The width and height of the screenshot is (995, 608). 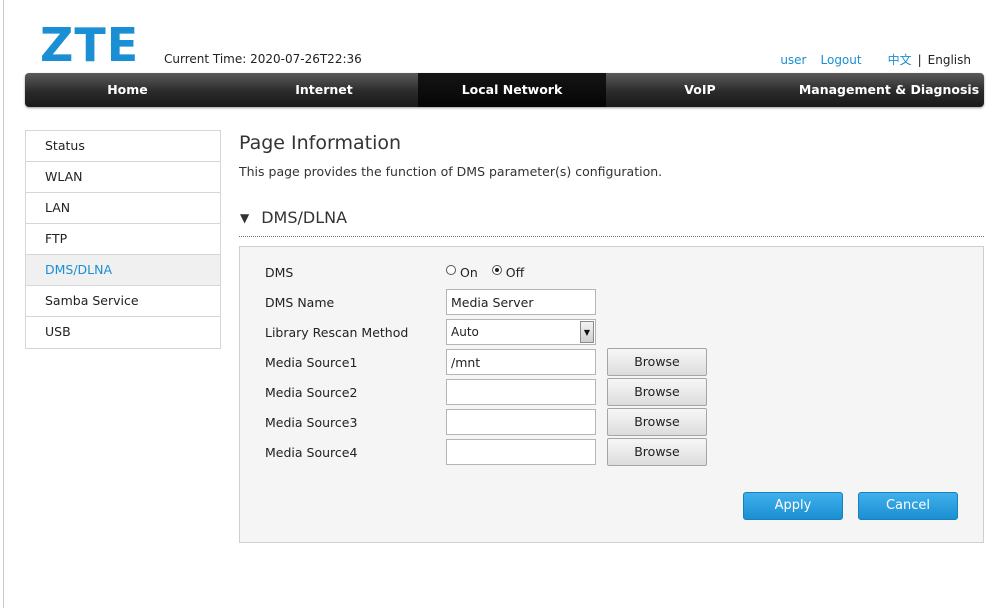 I want to click on media-source-3-label: Media Source3, so click(x=311, y=422).